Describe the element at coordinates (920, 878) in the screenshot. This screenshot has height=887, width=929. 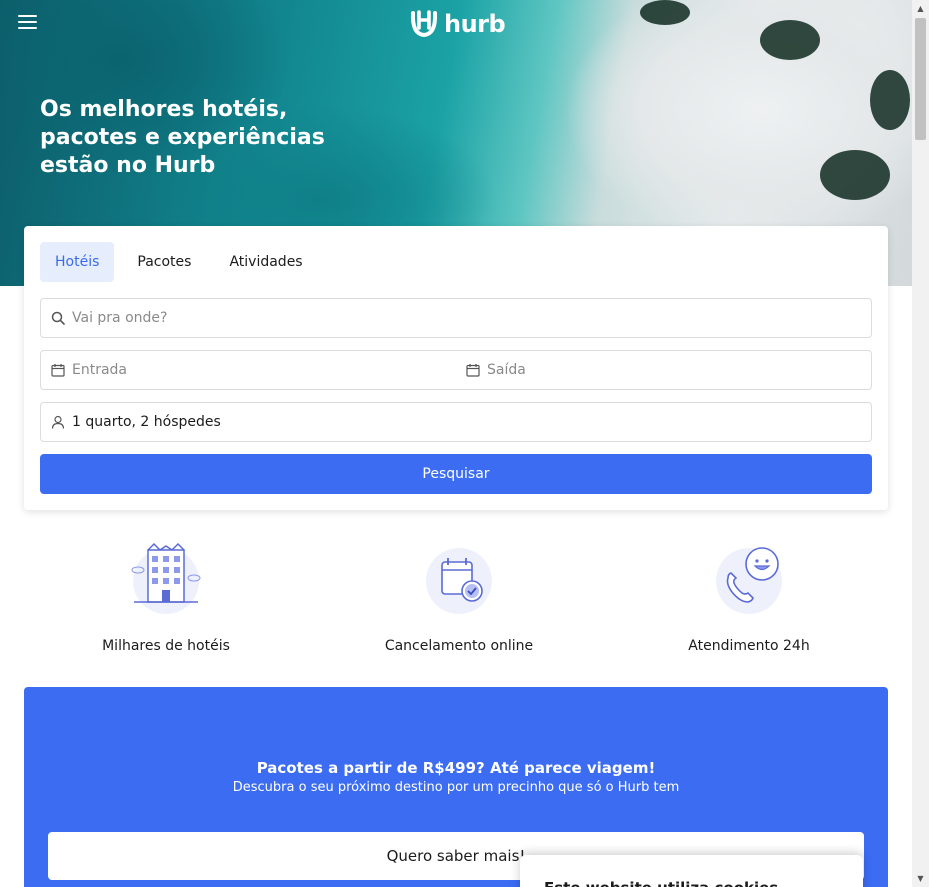
I see `scroll-down-arrow-icon: ▼` at that location.